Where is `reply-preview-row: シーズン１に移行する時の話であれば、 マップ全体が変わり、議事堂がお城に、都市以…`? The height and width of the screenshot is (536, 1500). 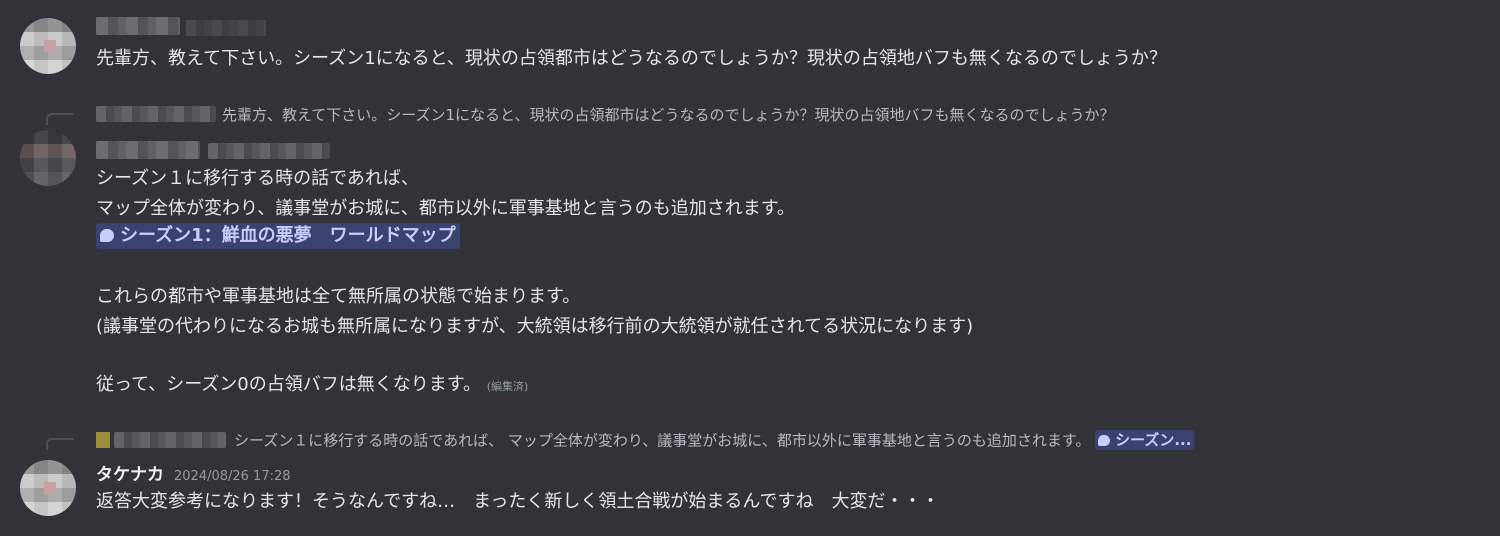
reply-preview-row: シーズン１に移行する時の話であれば、 マップ全体が変わり、議事堂がお城に、都市以… is located at coordinates (714, 440).